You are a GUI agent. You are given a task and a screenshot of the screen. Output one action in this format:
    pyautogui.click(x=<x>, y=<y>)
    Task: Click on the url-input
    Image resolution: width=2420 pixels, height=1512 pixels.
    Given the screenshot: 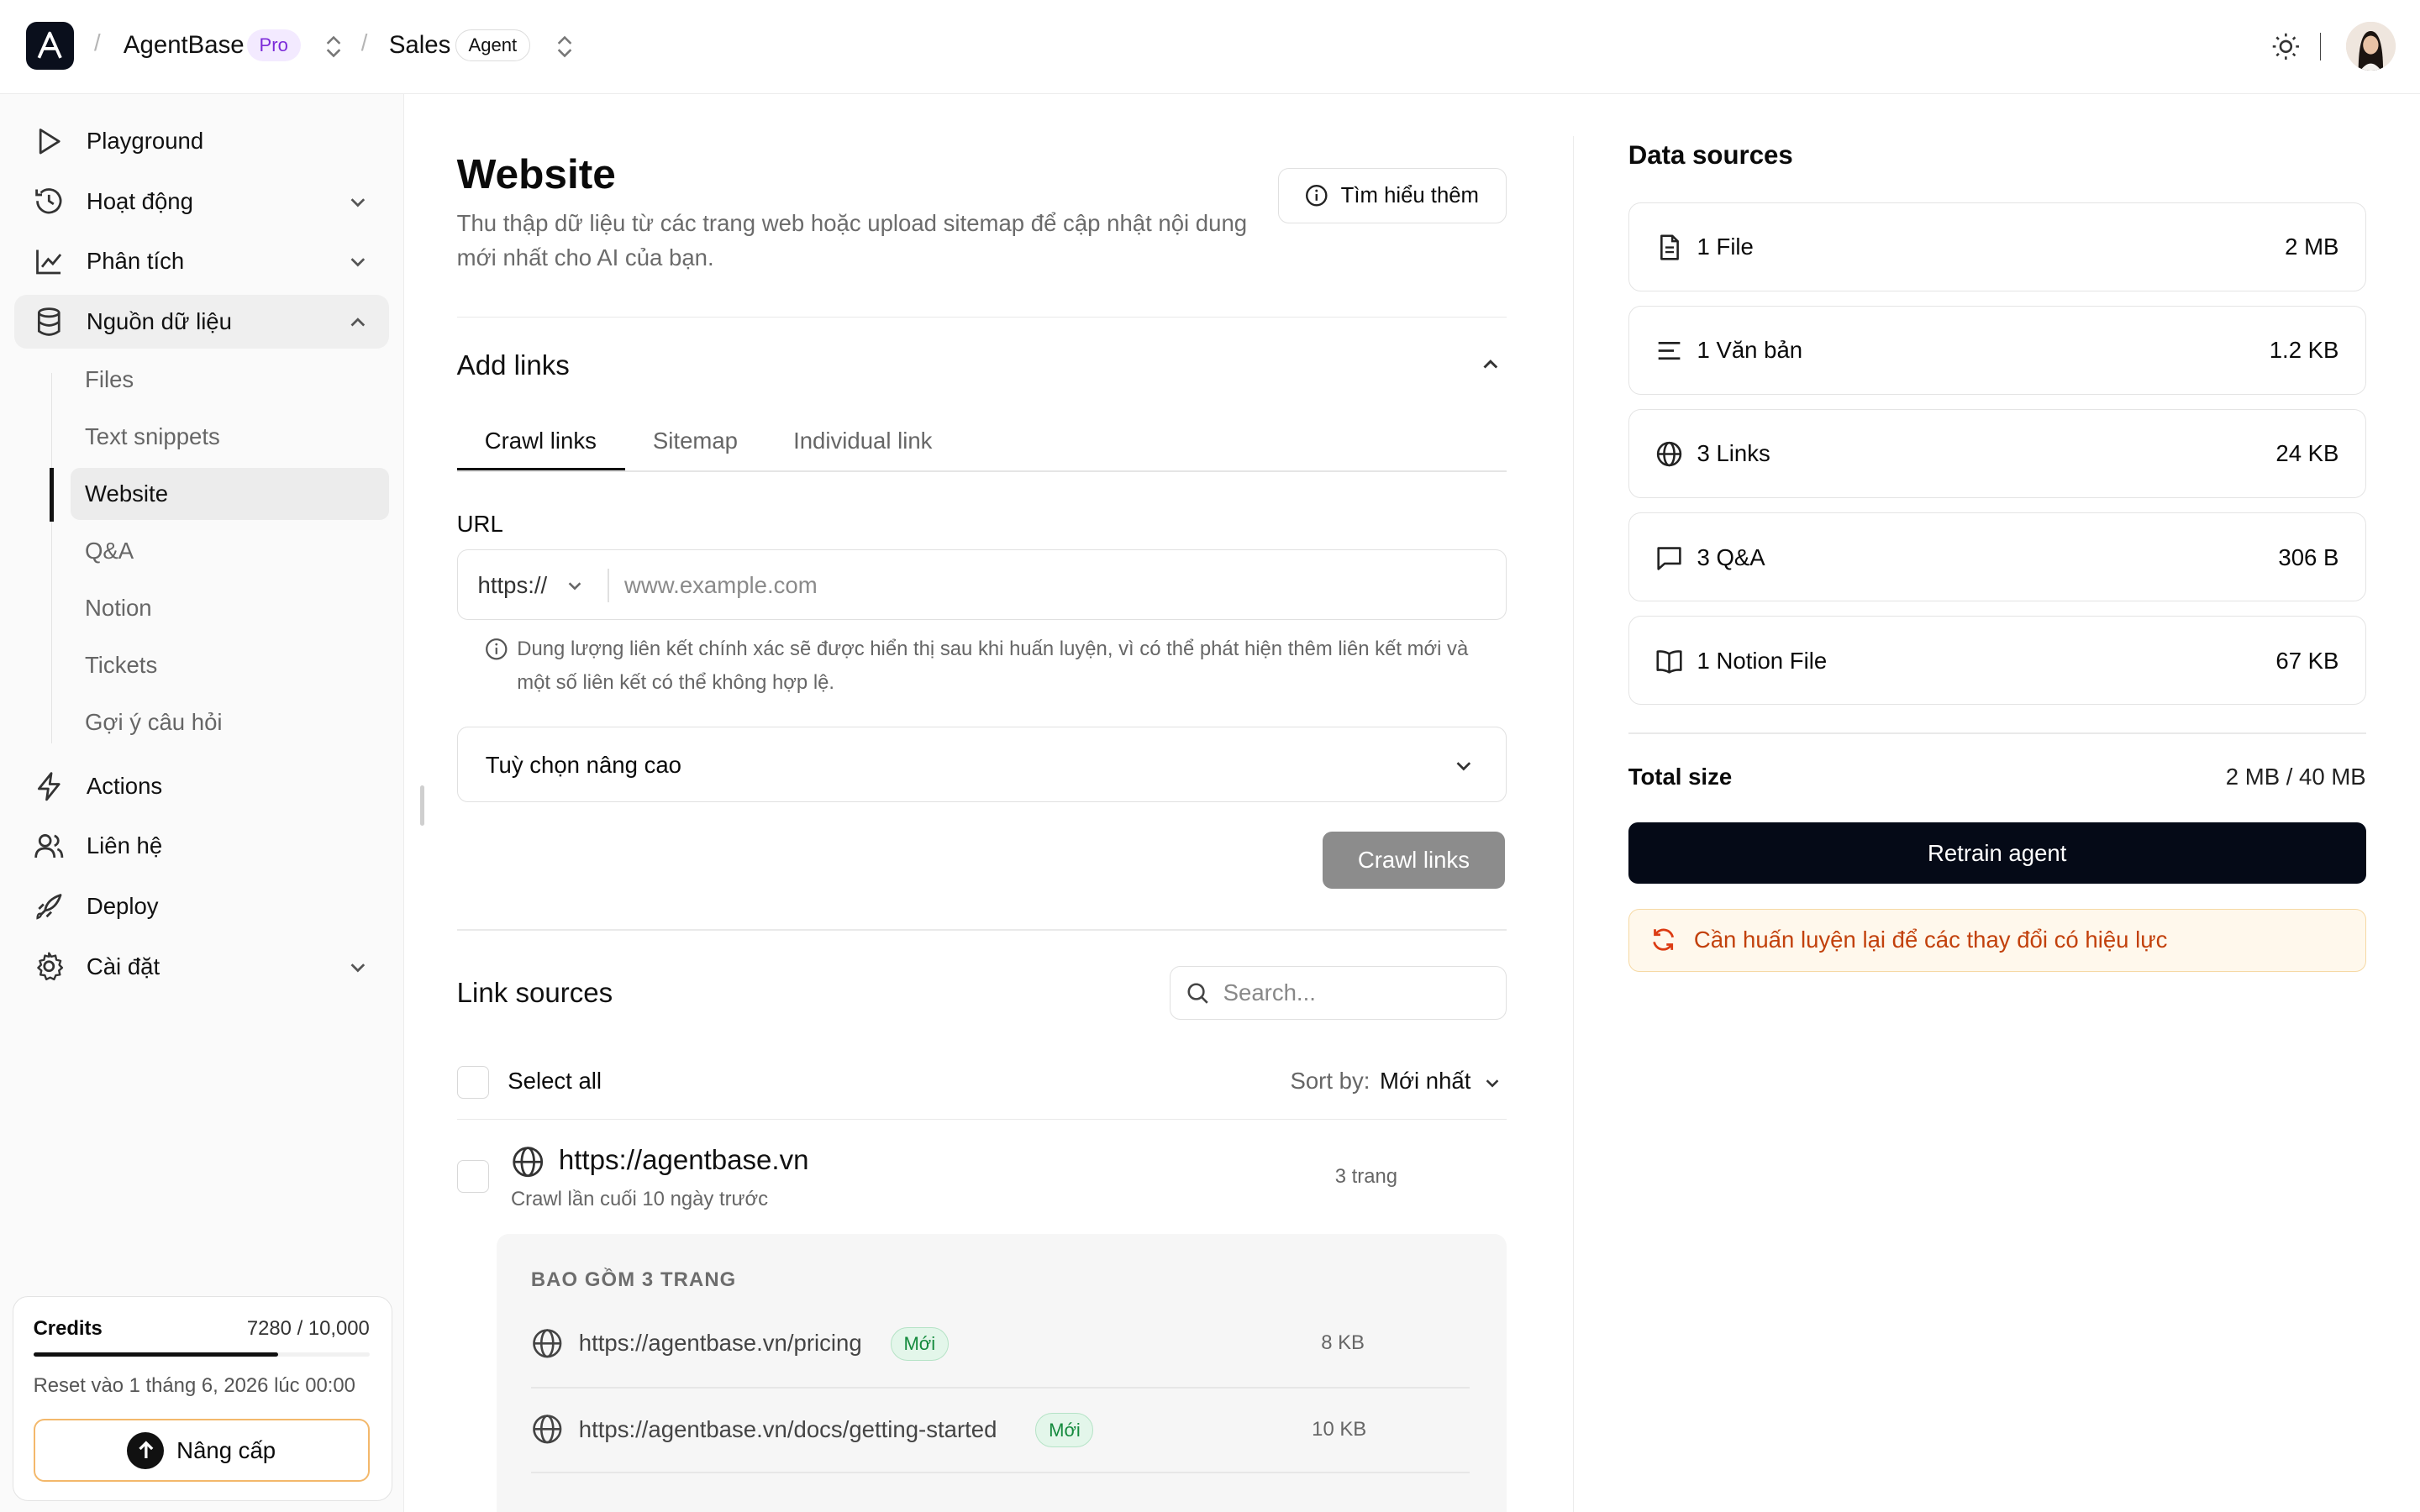 What is the action you would take?
    pyautogui.click(x=1056, y=585)
    